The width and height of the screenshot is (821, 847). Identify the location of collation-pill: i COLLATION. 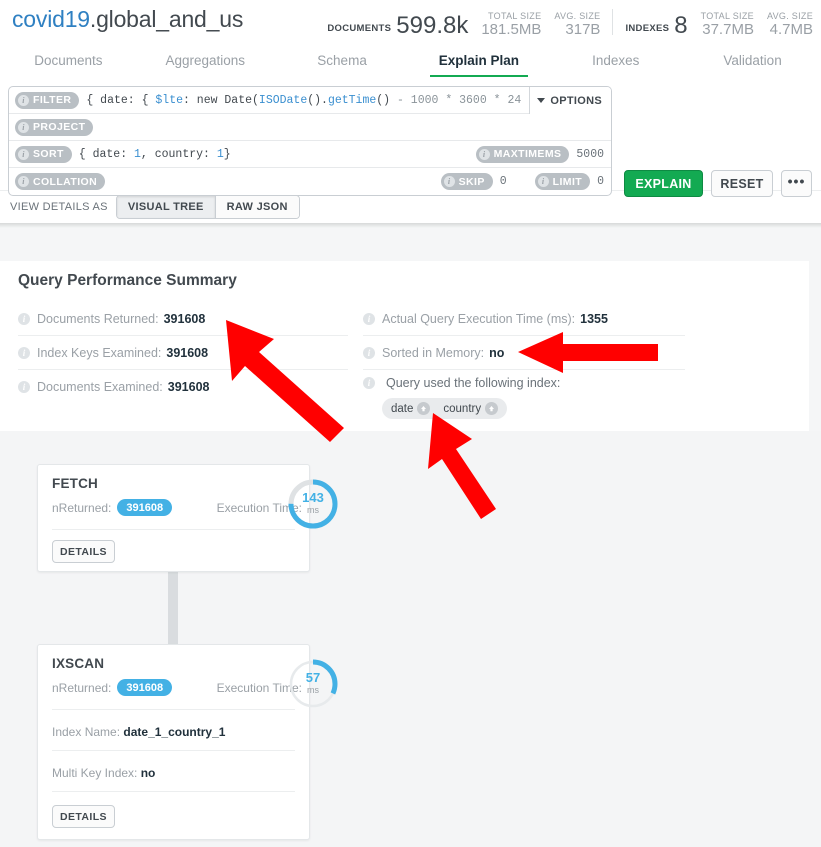
(60, 181).